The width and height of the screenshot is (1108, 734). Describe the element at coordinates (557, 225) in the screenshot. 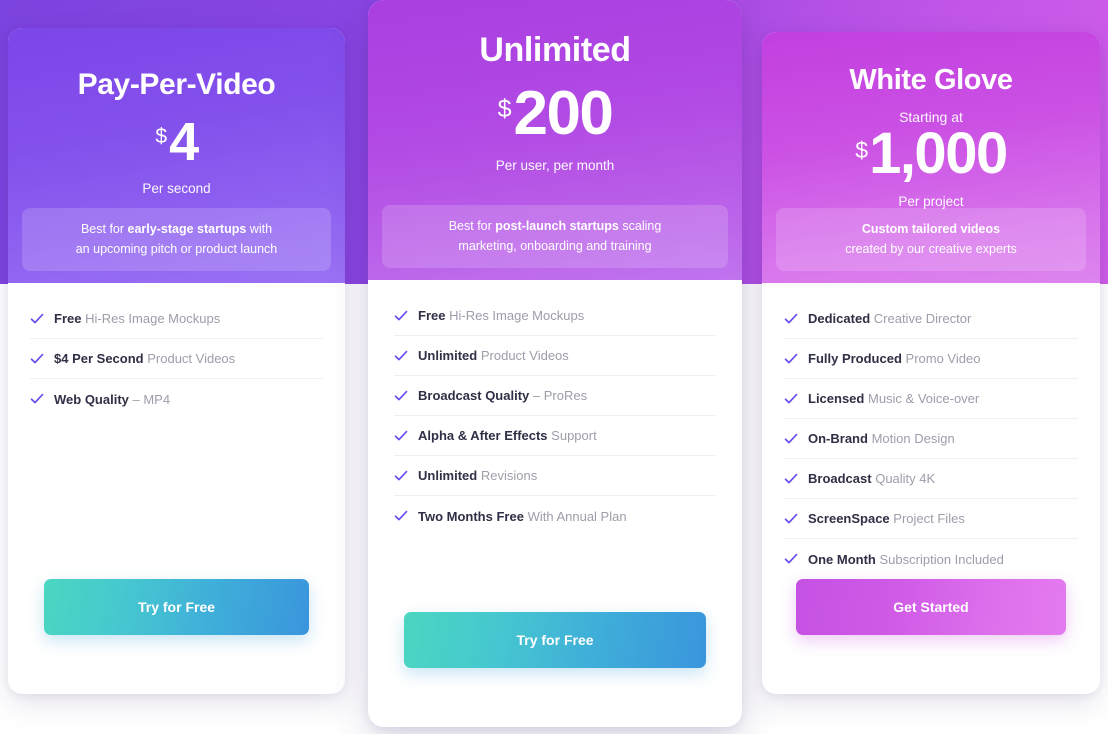

I see `best-for-highlight: post-launch startups` at that location.